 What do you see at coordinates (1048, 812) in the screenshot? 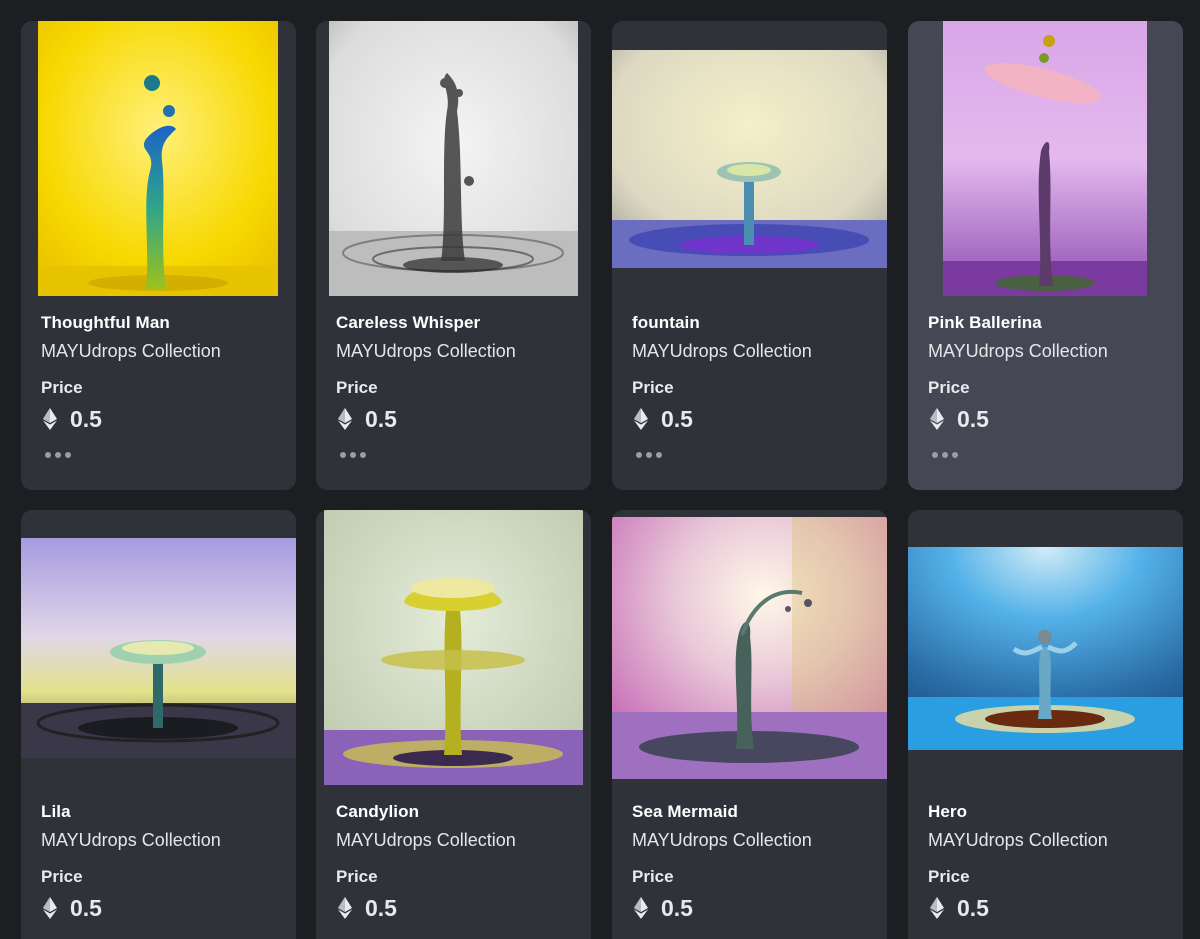
I see `card-title: Hero` at bounding box center [1048, 812].